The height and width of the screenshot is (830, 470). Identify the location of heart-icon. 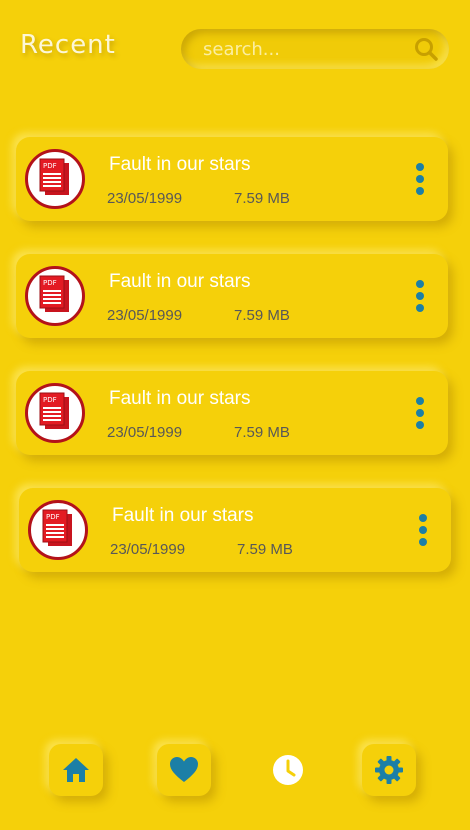
(184, 769).